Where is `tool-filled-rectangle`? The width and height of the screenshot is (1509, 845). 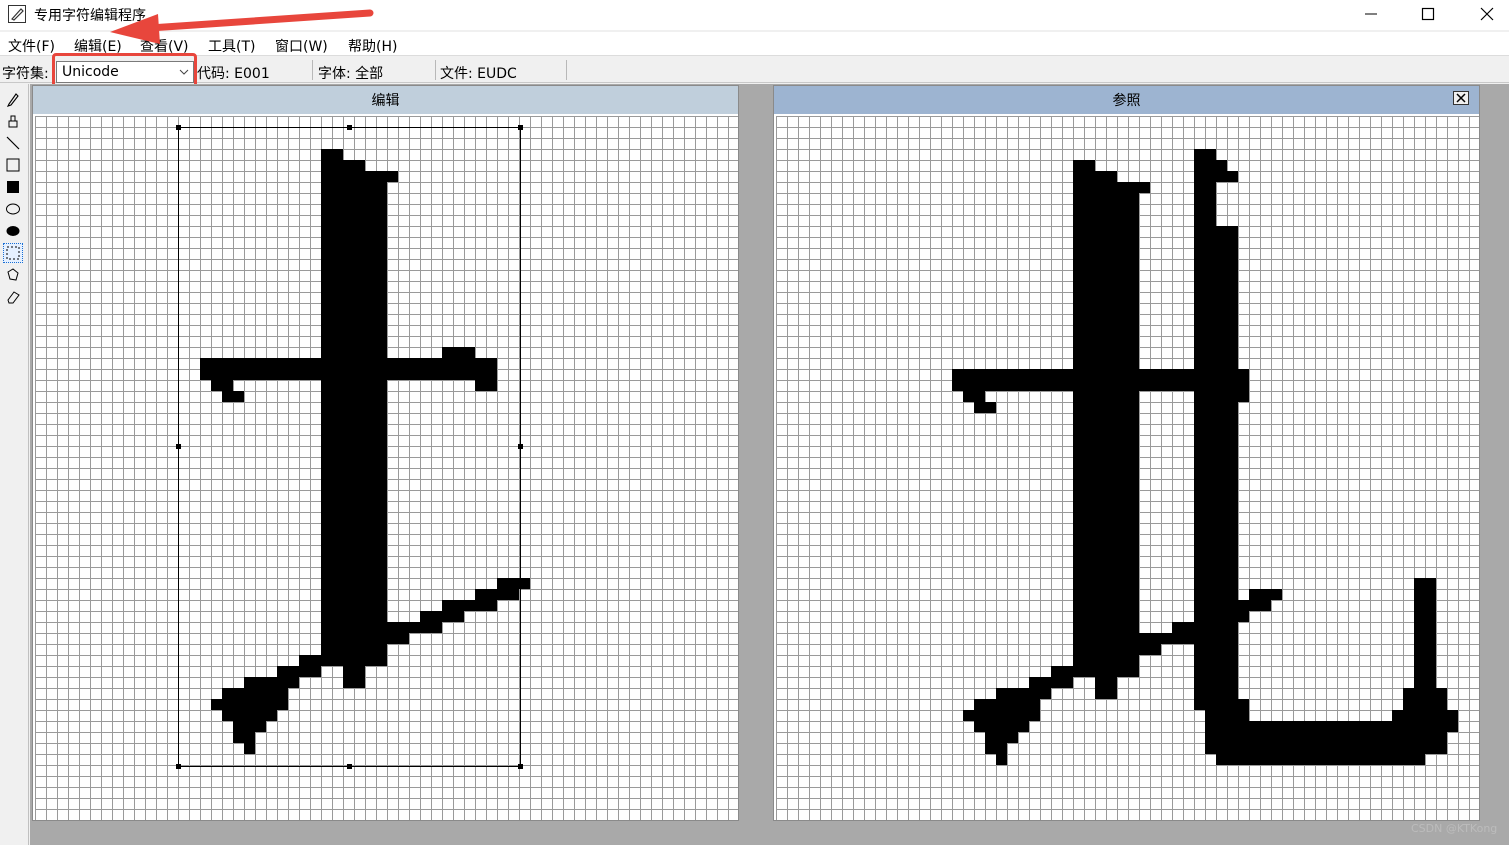
tool-filled-rectangle is located at coordinates (13, 187).